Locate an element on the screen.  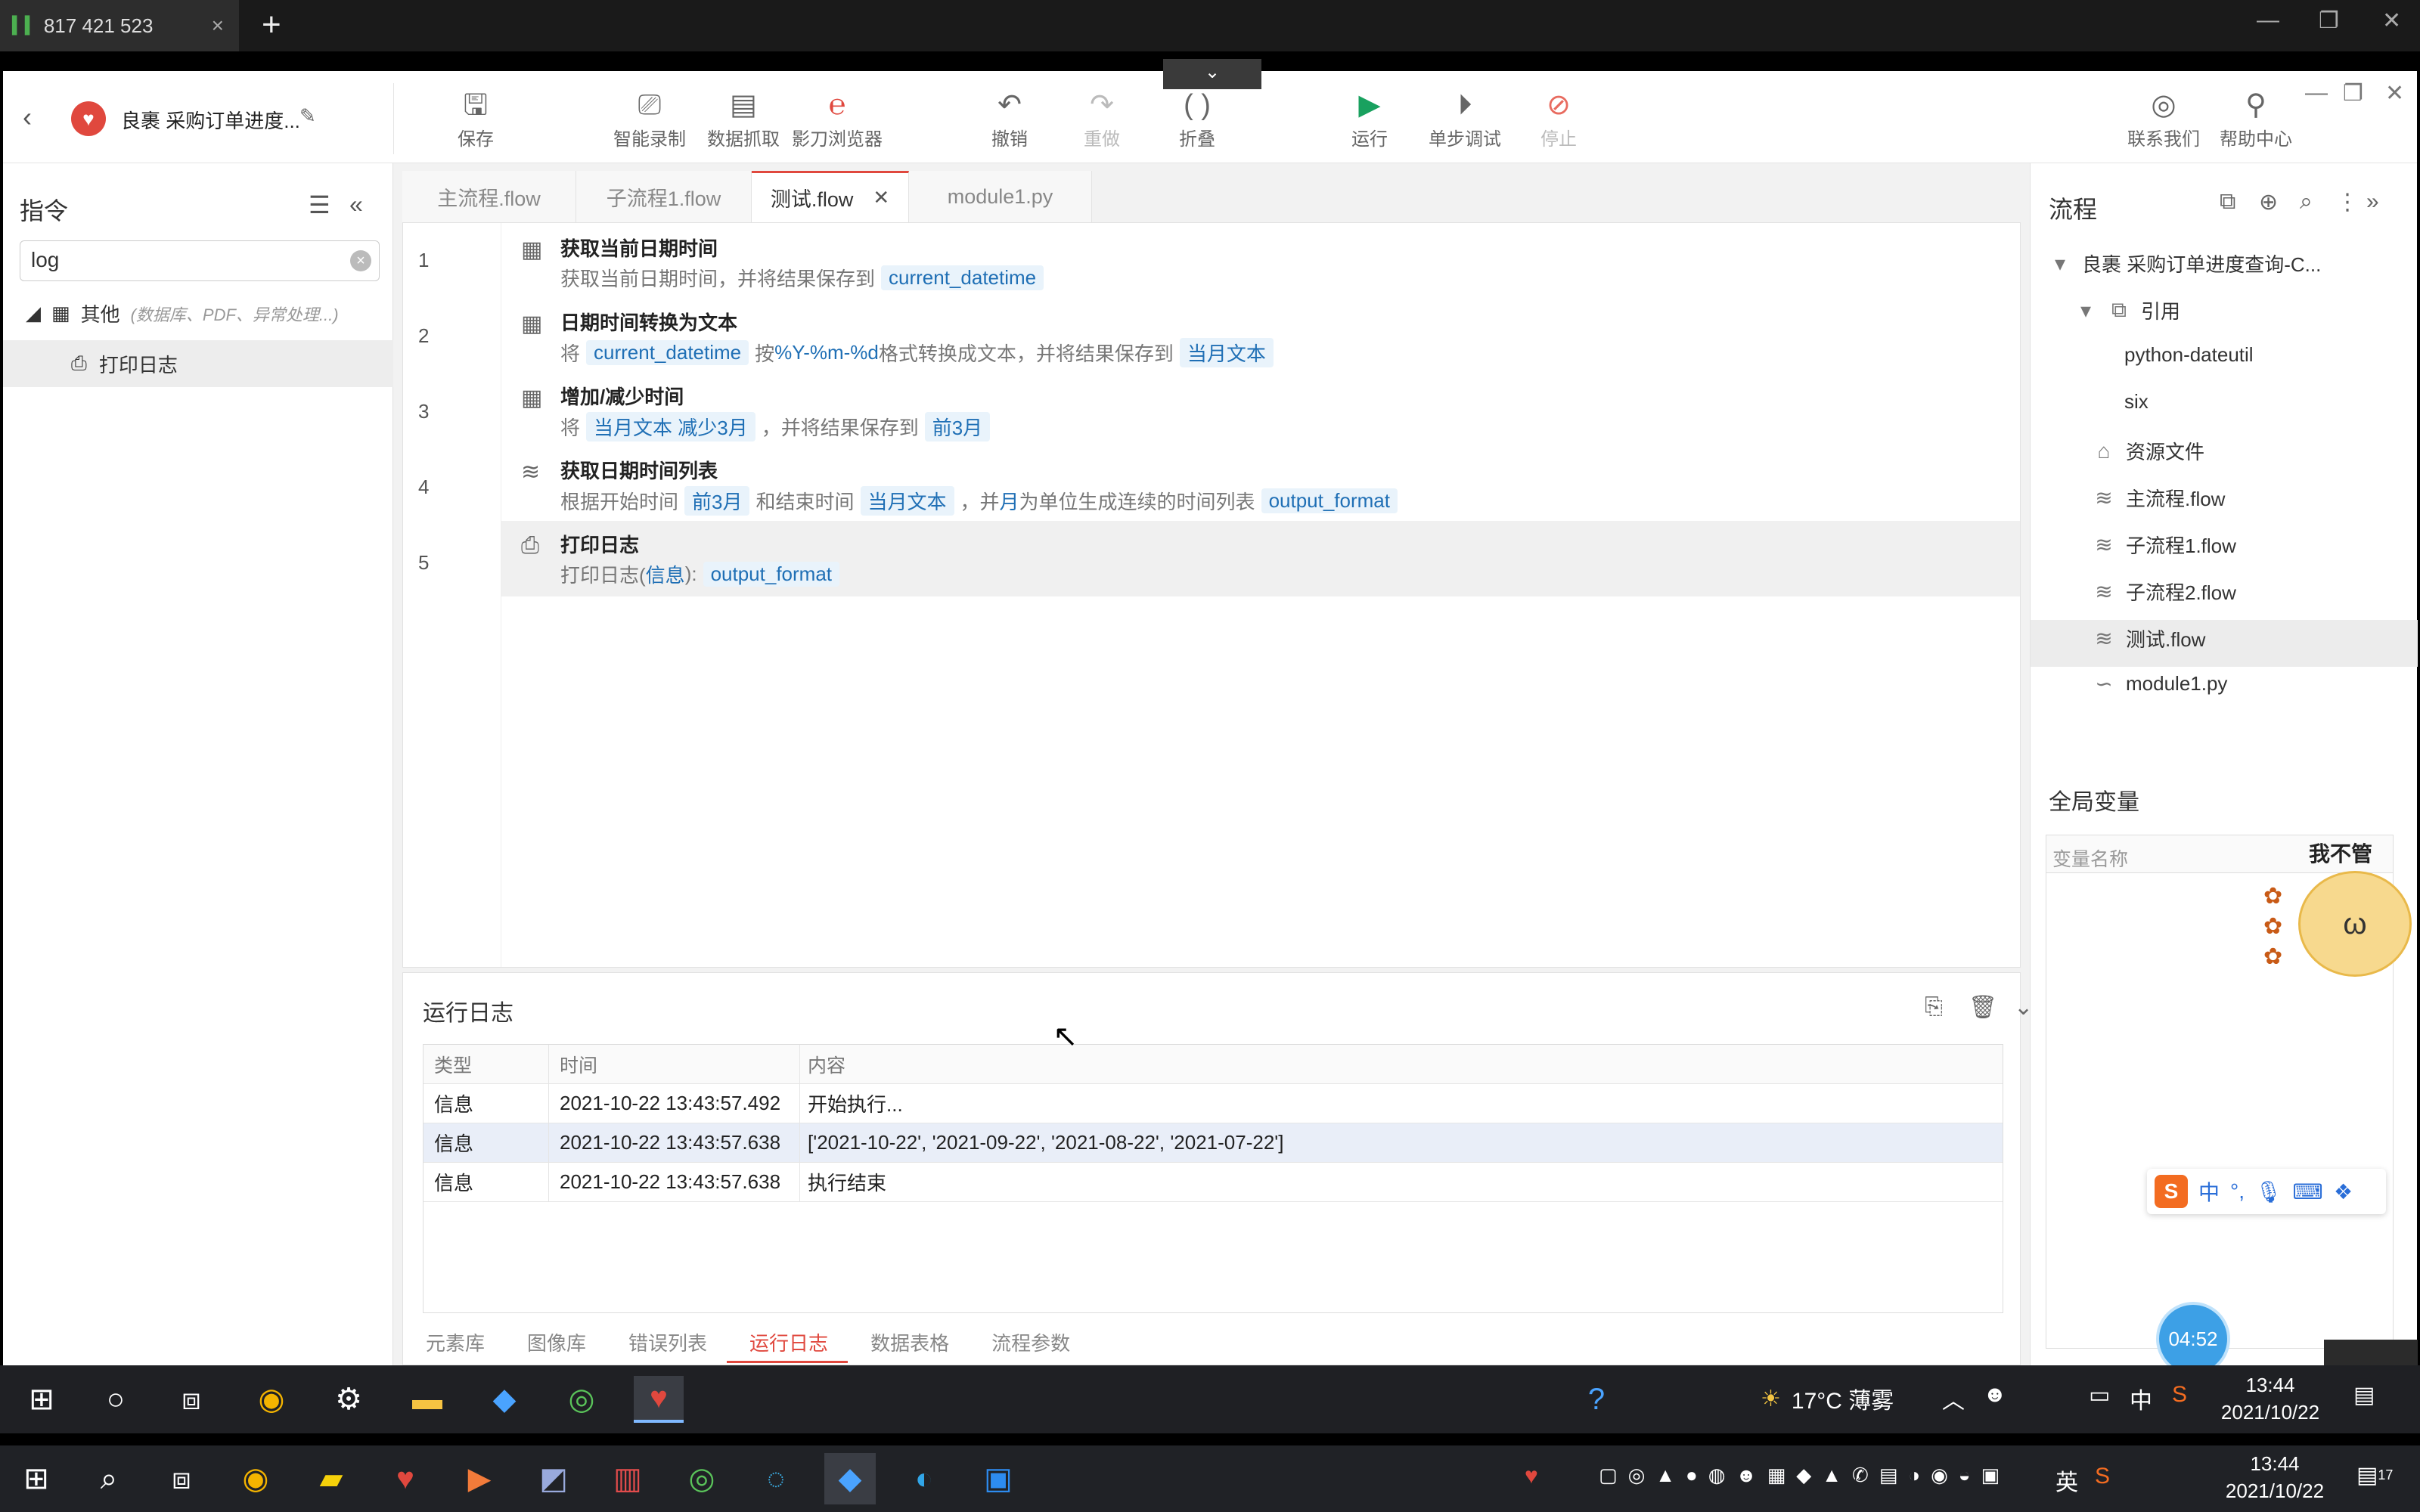
file-item: ≋ 子流程2.flow is located at coordinates (2164, 592).